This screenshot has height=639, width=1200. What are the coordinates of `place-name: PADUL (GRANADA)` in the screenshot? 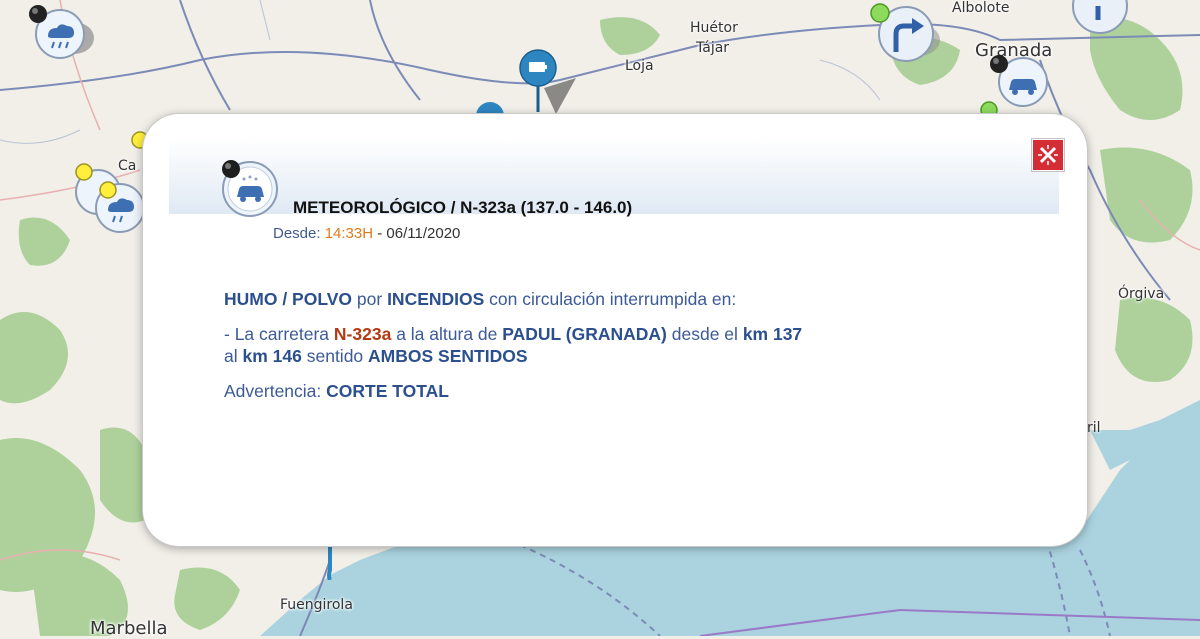 It's located at (584, 334).